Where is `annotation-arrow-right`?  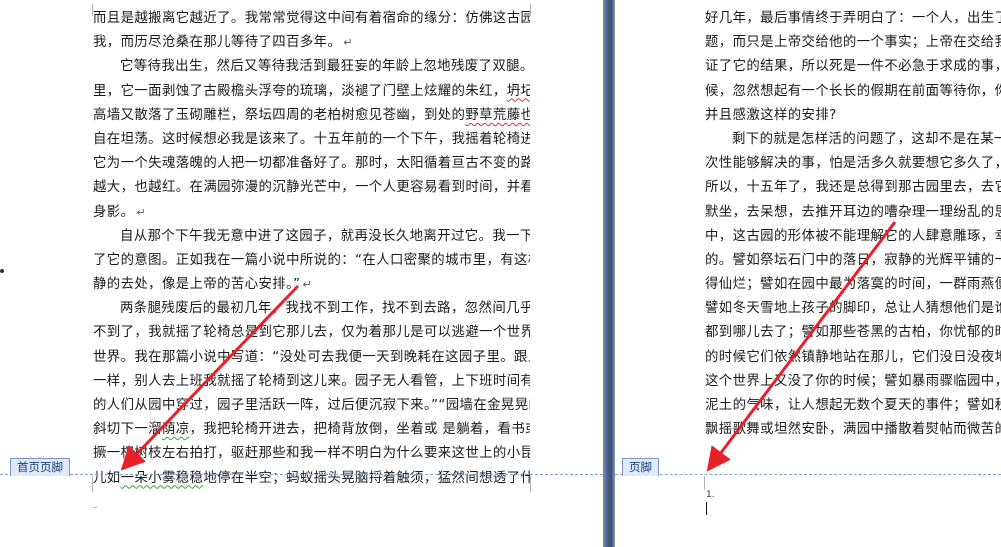
annotation-arrow-right is located at coordinates (801, 346).